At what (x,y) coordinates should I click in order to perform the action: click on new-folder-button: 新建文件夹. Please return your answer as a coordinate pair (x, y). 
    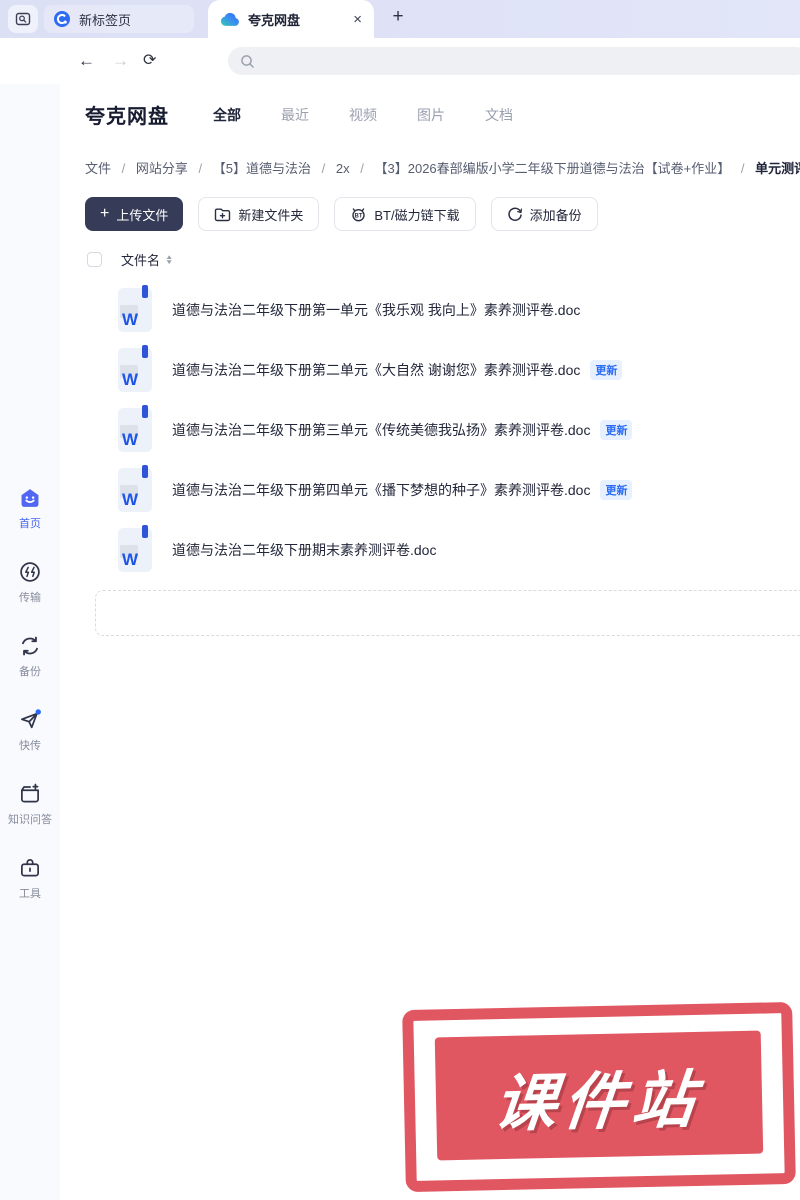
    Looking at the image, I should click on (259, 214).